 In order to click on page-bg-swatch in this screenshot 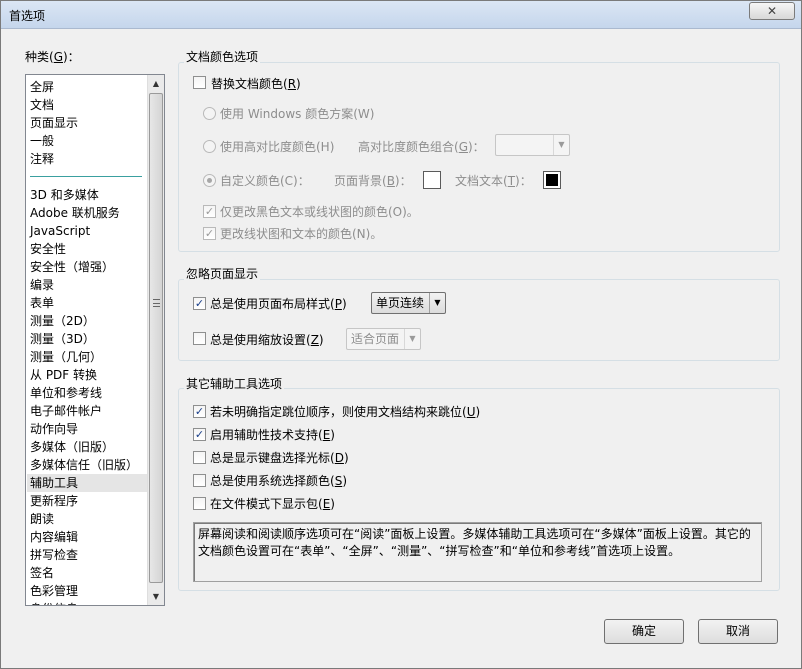, I will do `click(432, 180)`.